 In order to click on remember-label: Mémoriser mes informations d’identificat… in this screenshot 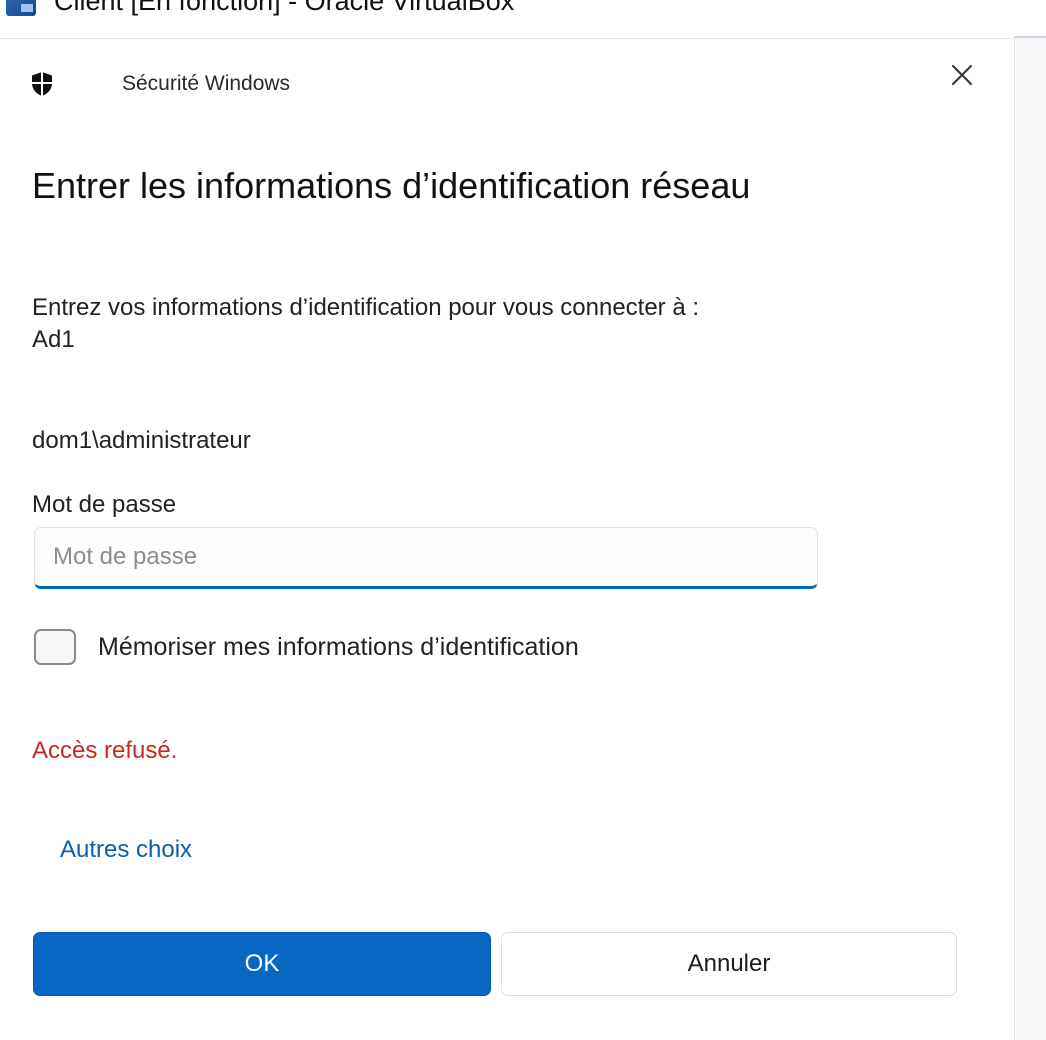, I will do `click(338, 646)`.